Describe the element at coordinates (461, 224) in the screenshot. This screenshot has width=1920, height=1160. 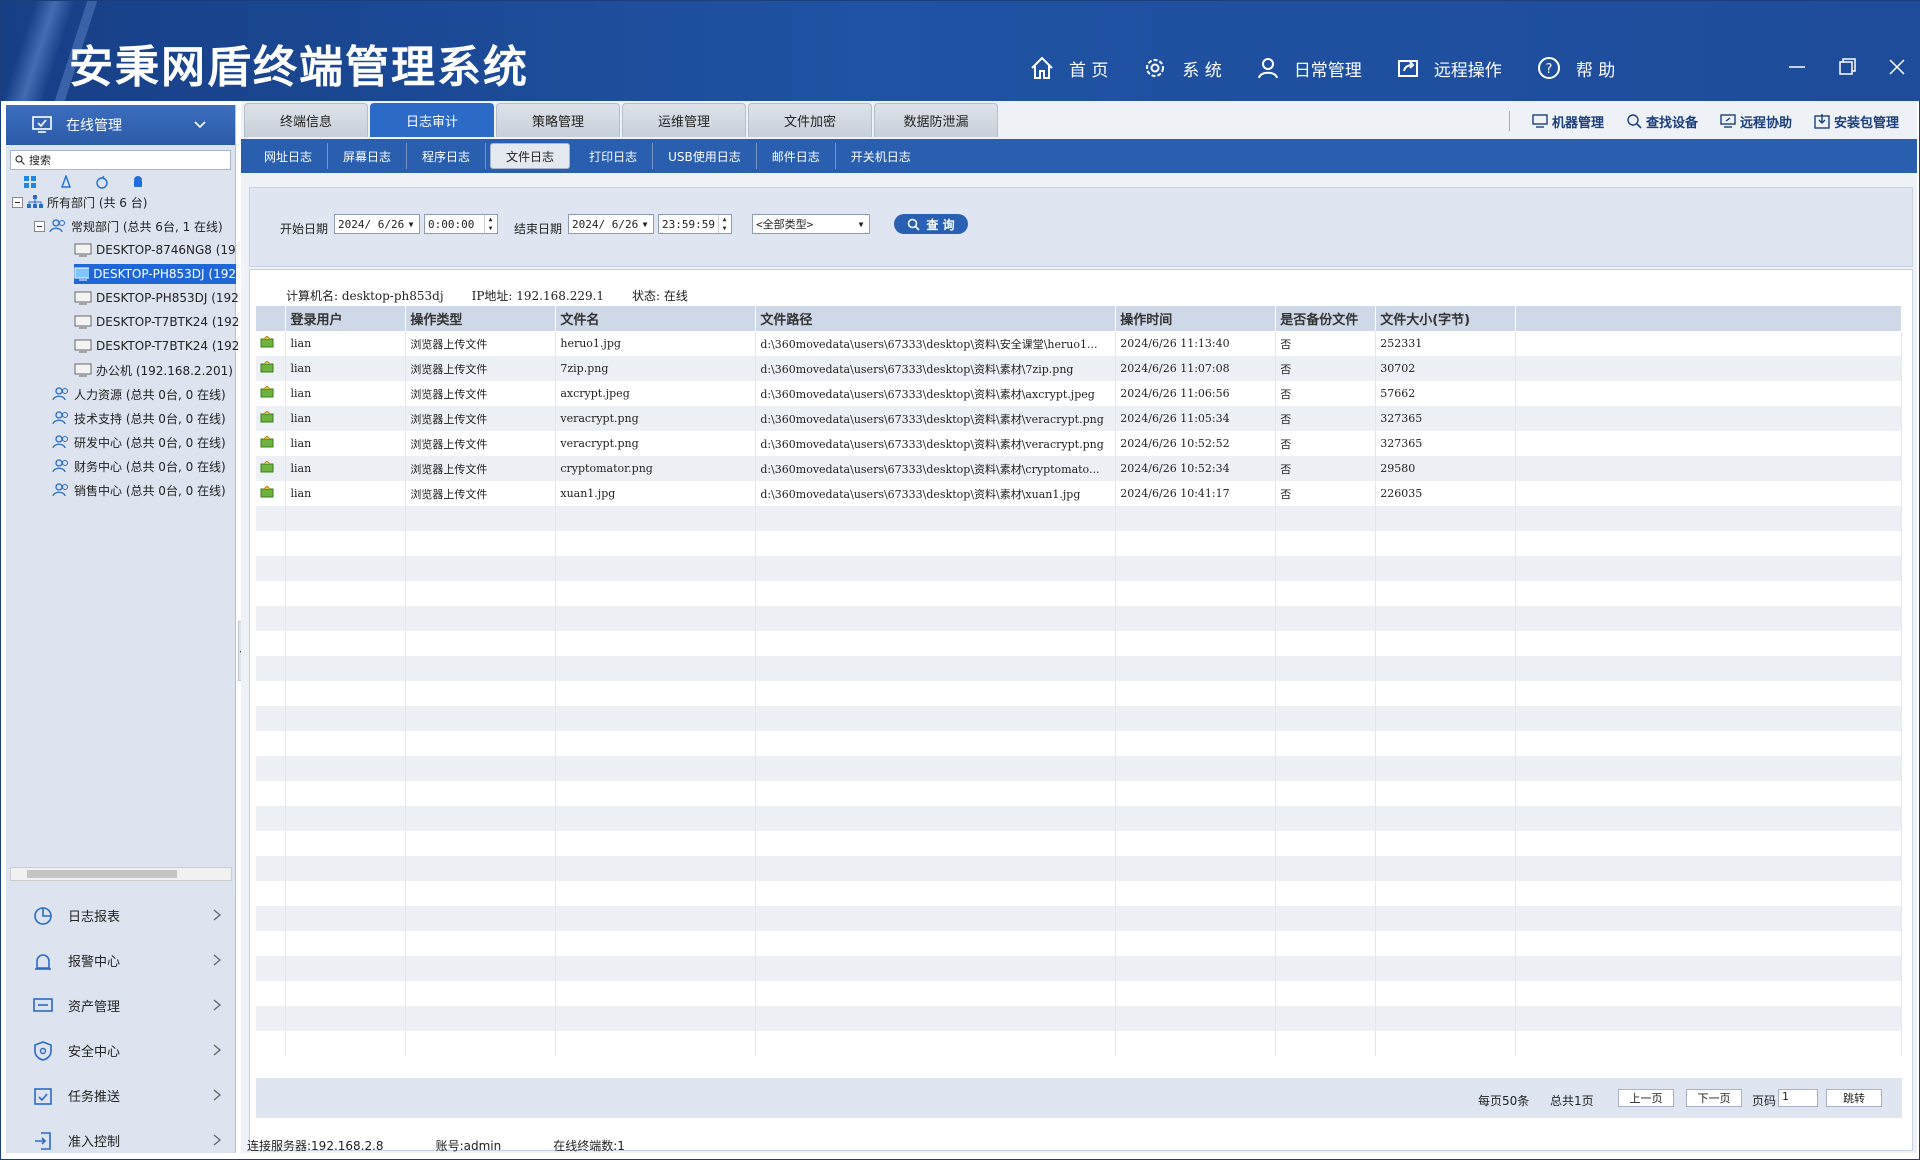
I see `start-time-field: 0:00:00 ▲ ▼` at that location.